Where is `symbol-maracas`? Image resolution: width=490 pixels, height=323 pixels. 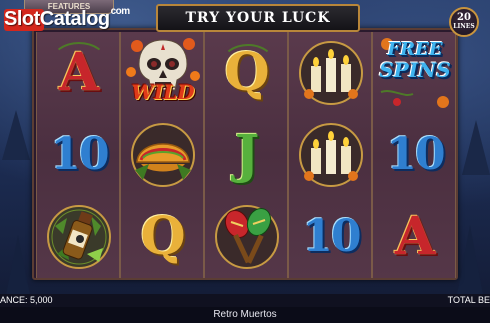 symbol-maracas is located at coordinates (247, 237).